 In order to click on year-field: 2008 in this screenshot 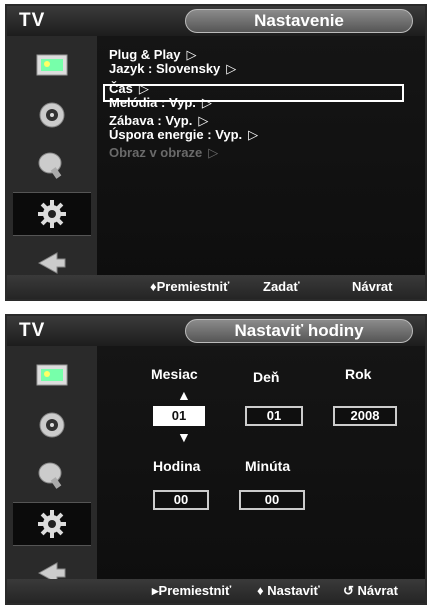, I will do `click(365, 416)`.